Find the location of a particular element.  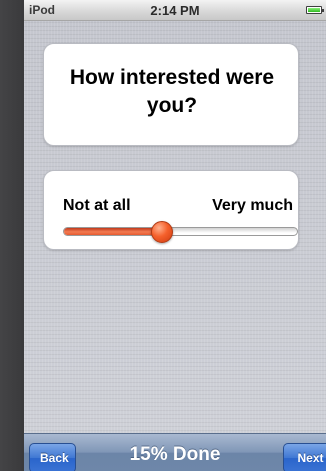

progress-label: 15% Done is located at coordinates (175, 454).